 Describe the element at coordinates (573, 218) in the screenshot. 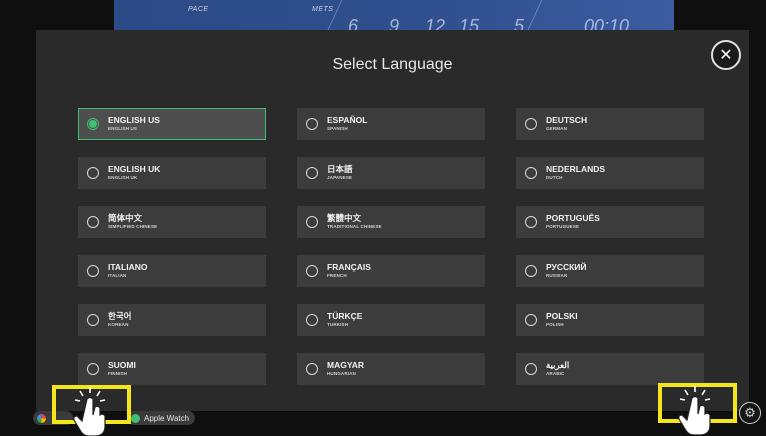

I see `language-name: PORTUGUÊS` at that location.